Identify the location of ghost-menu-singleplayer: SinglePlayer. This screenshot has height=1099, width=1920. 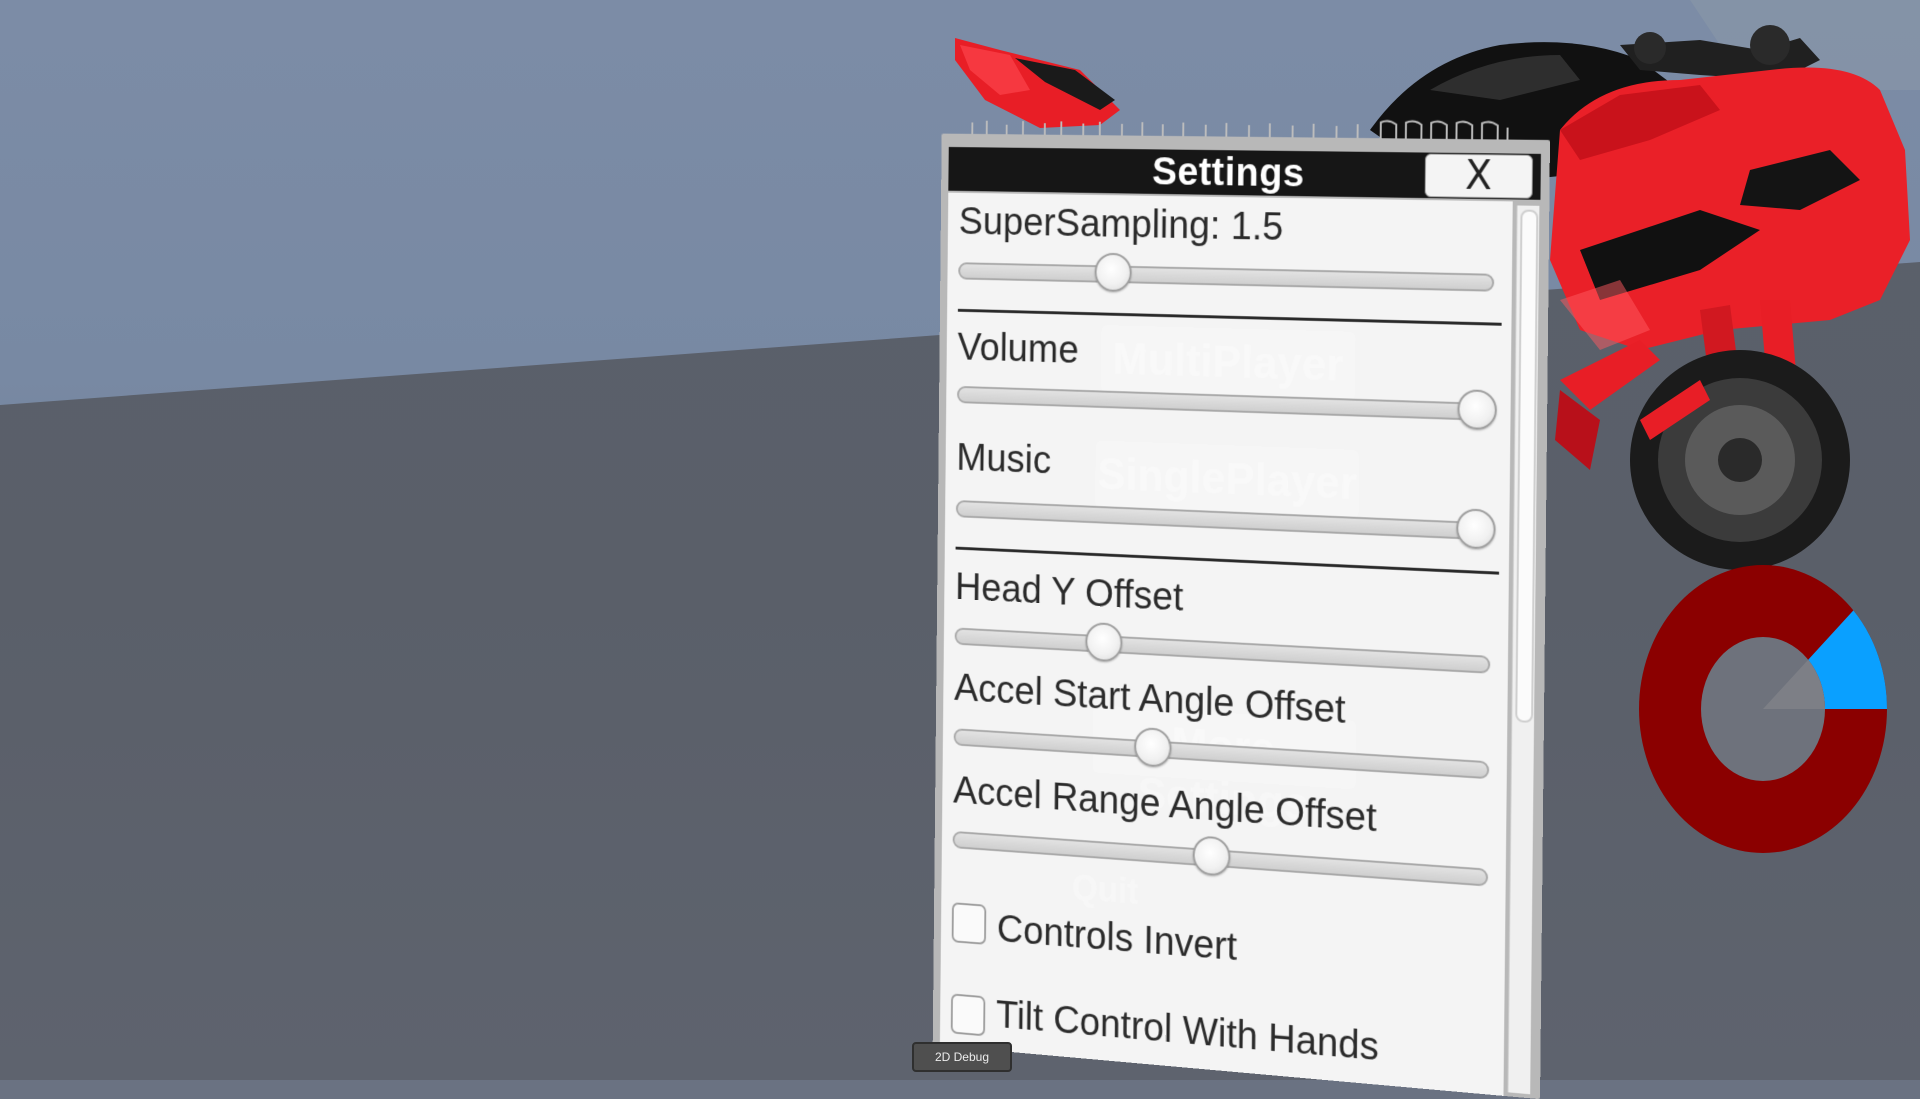
(1227, 479).